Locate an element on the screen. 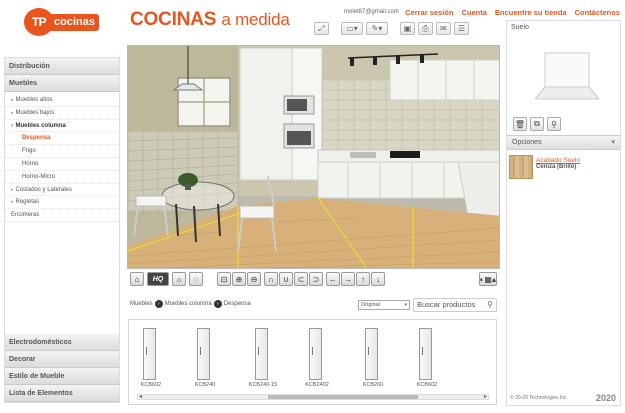 This screenshot has width=625, height=413. sidebar-item-frigo: Frigo is located at coordinates (62, 151).